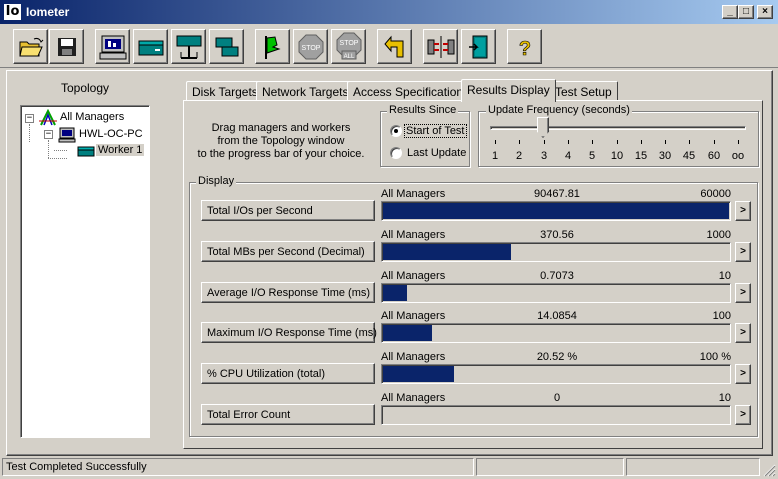 Image resolution: width=778 pixels, height=479 pixels. Describe the element at coordinates (92, 117) in the screenshot. I see `tree-item-all-managers: All Managers` at that location.